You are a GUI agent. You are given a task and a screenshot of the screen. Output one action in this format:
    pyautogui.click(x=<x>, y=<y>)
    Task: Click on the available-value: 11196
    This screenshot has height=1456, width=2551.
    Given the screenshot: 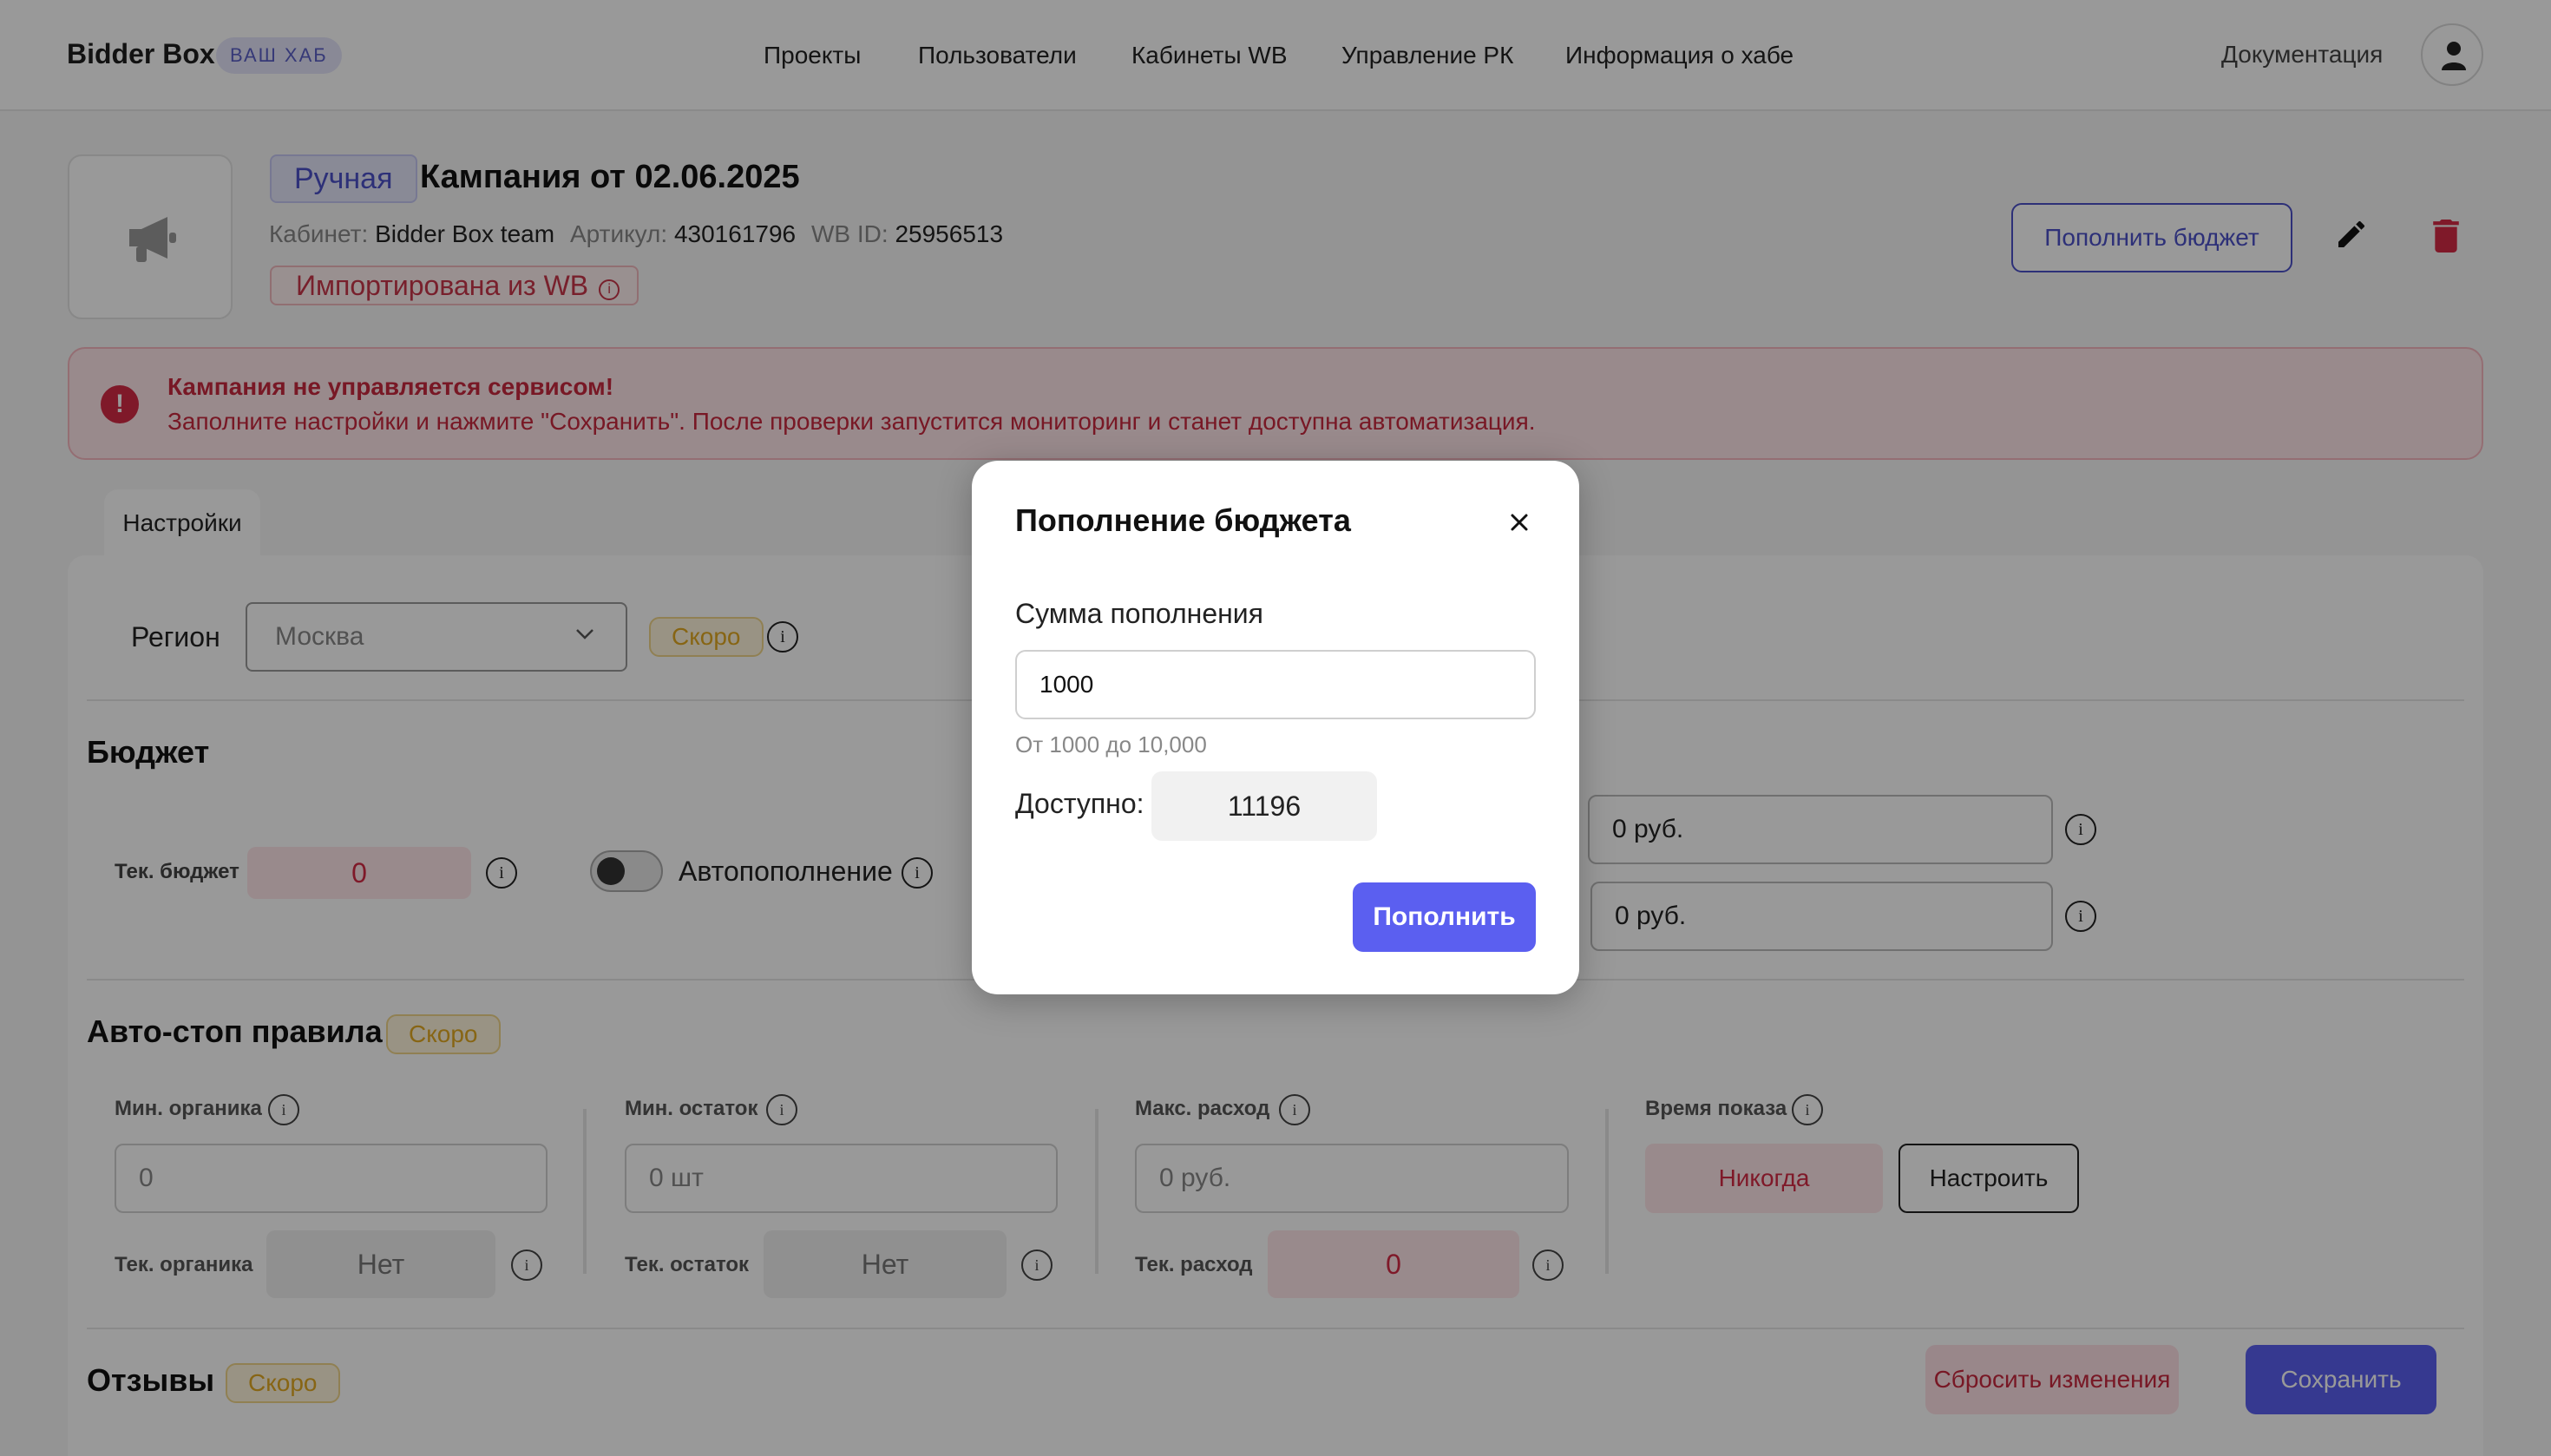 What is the action you would take?
    pyautogui.click(x=1264, y=806)
    